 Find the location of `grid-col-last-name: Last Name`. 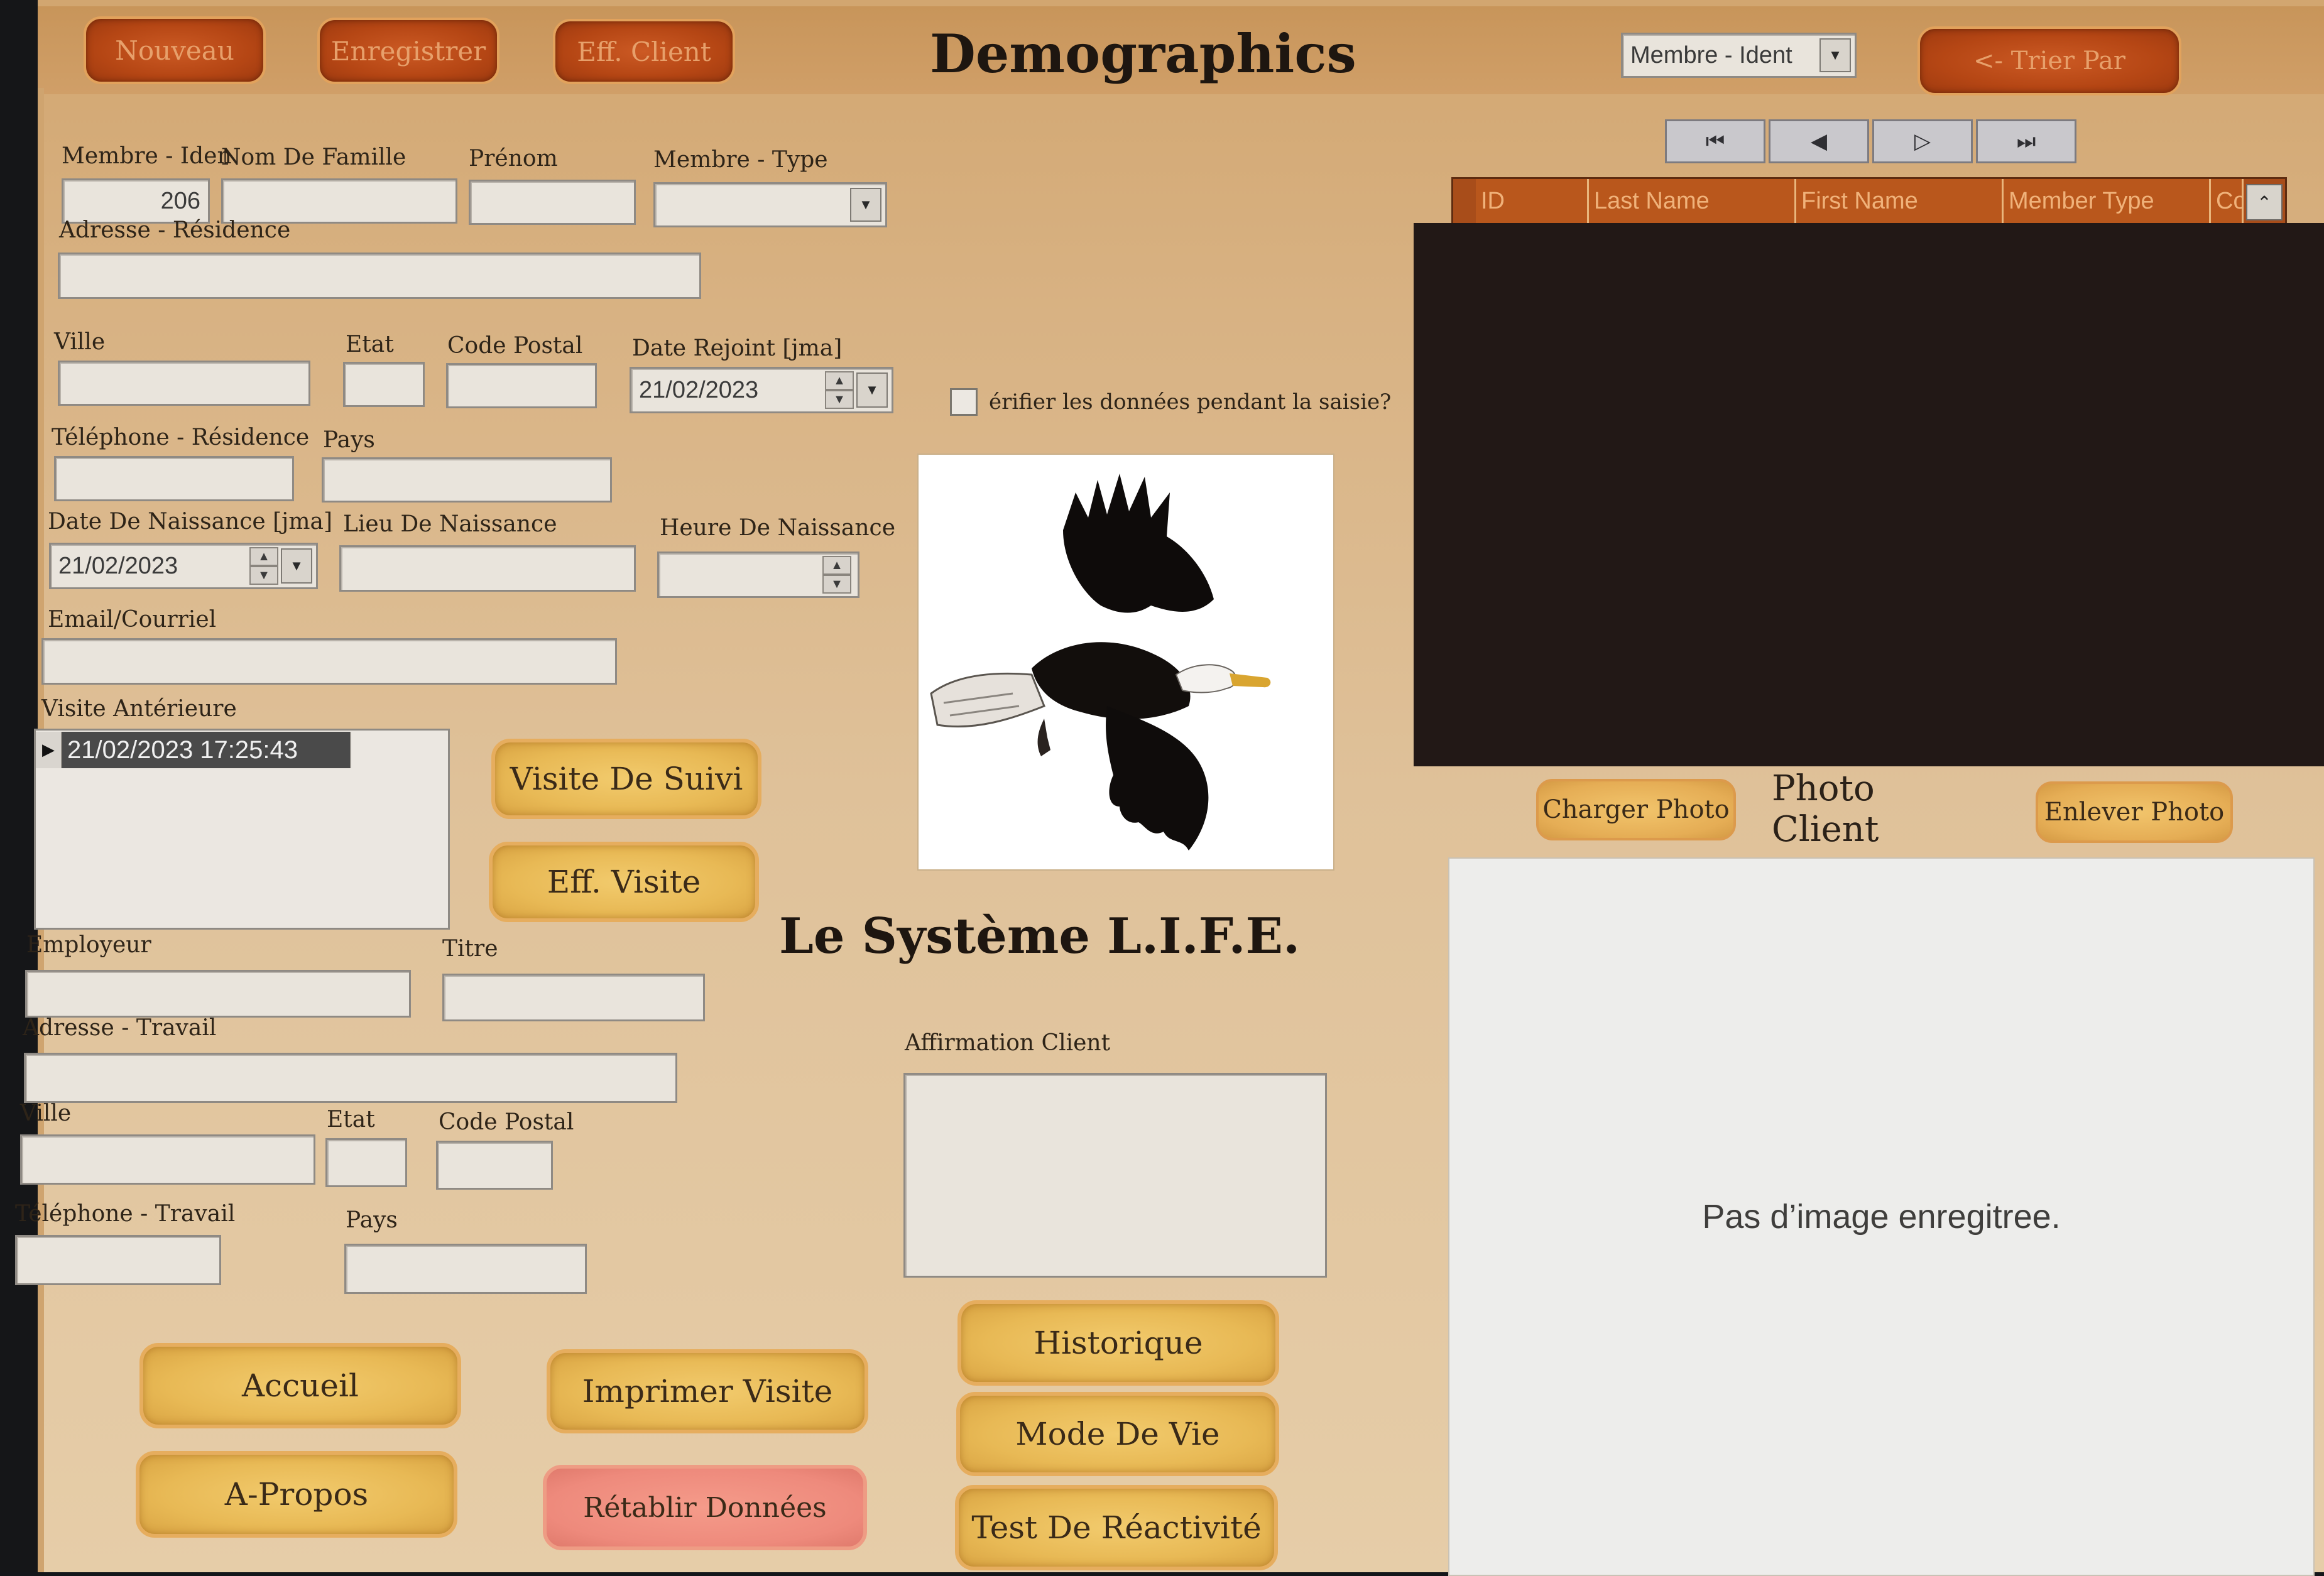

grid-col-last-name: Last Name is located at coordinates (1692, 201).